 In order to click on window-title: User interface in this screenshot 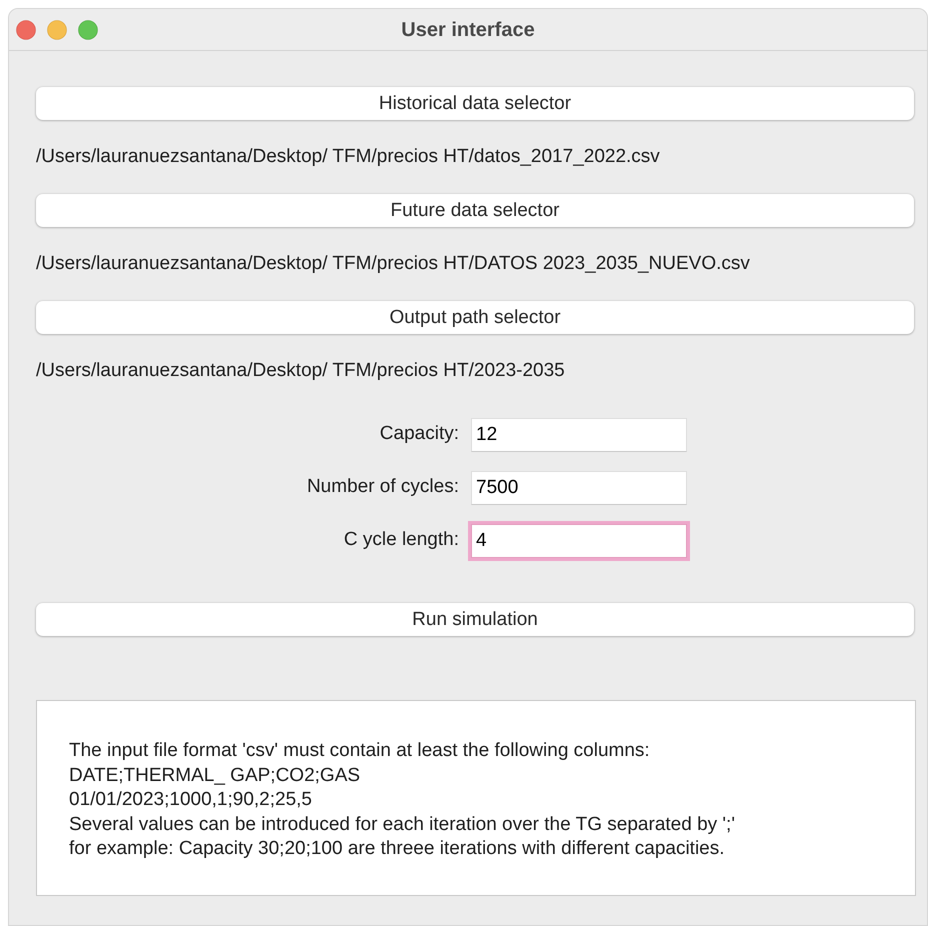, I will do `click(468, 30)`.